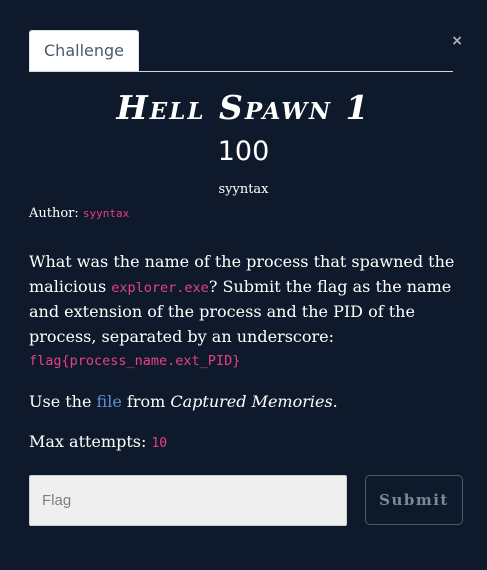  I want to click on use-suffix: ., so click(335, 401).